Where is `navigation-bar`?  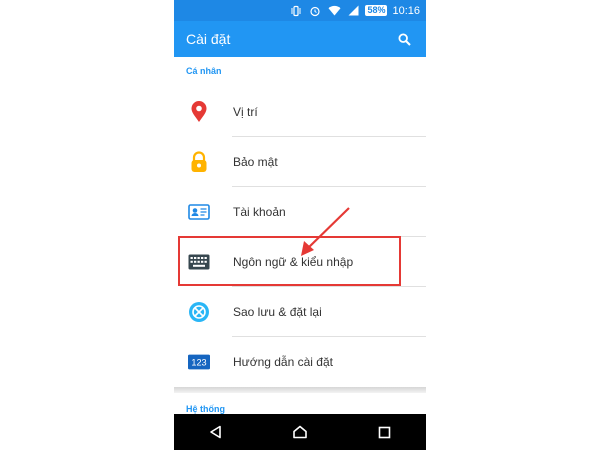
navigation-bar is located at coordinates (300, 432).